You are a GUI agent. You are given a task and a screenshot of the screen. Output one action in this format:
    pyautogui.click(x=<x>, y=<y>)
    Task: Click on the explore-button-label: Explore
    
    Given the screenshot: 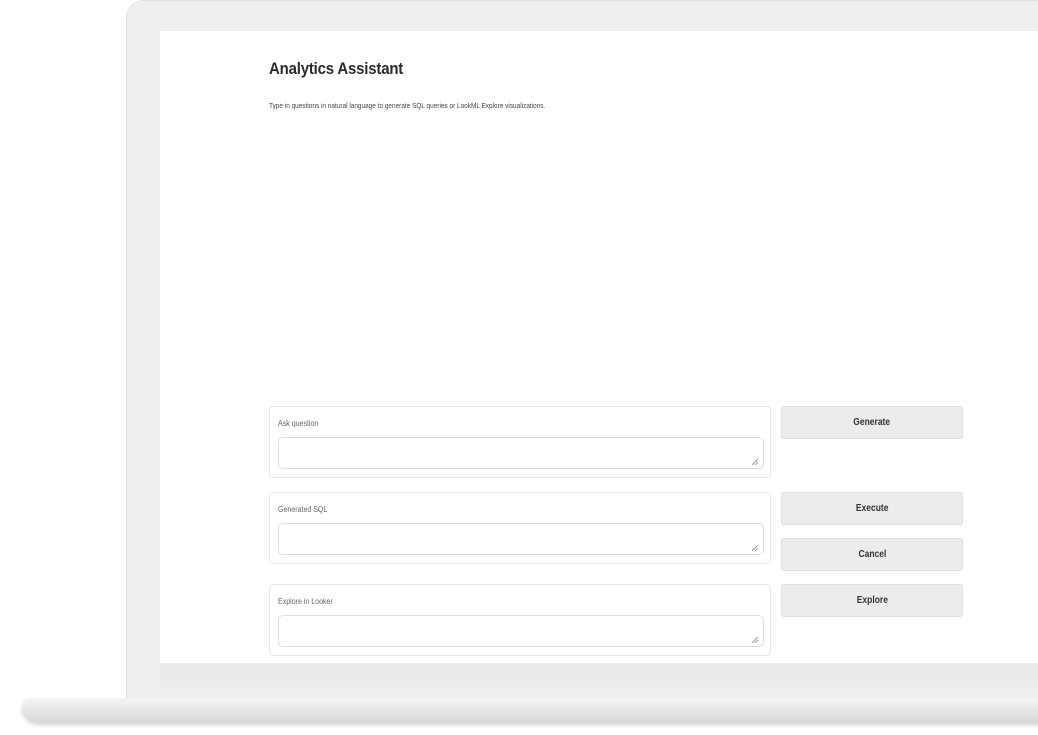 What is the action you would take?
    pyautogui.click(x=872, y=600)
    